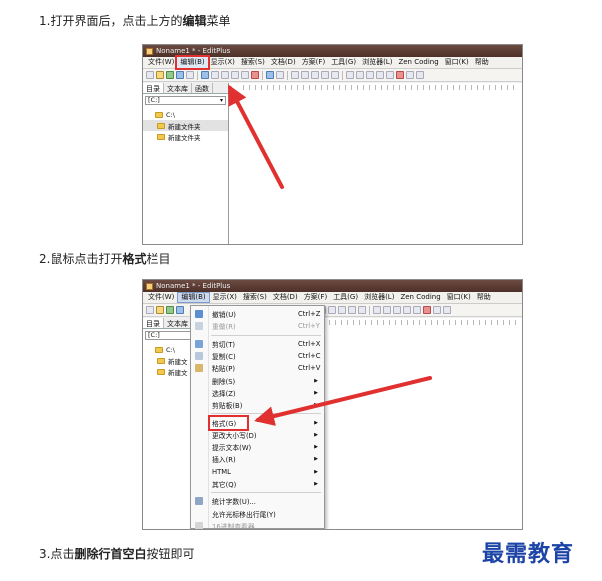 The width and height of the screenshot is (602, 581). What do you see at coordinates (161, 125) in the screenshot?
I see `folder-icon` at bounding box center [161, 125].